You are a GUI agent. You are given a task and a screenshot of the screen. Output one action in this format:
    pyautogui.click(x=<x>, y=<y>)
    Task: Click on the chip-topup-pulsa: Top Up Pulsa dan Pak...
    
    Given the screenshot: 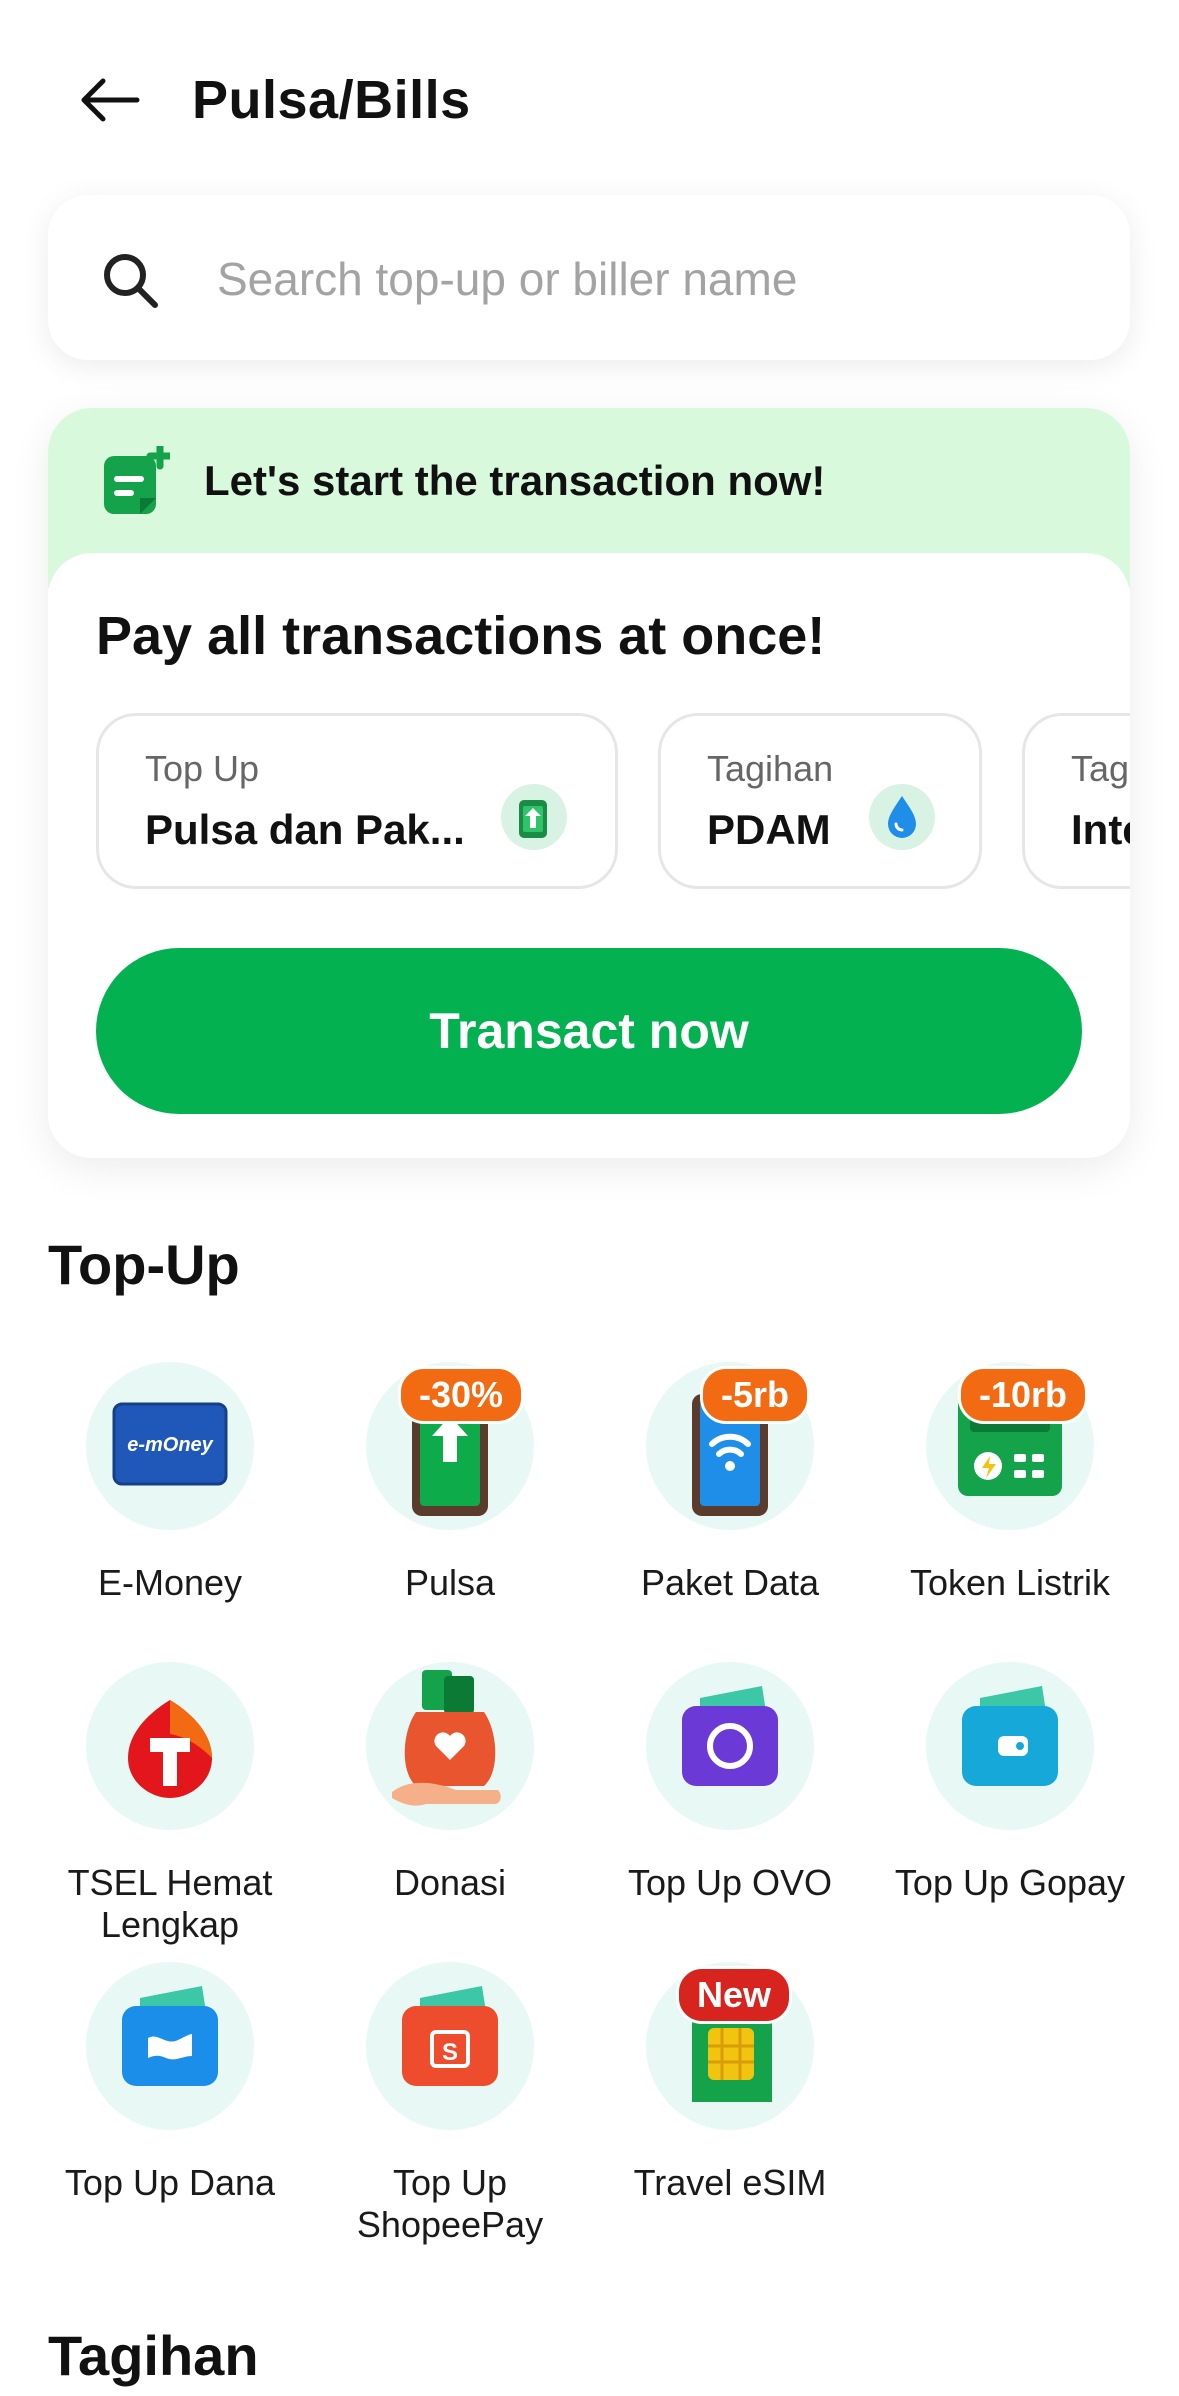 What is the action you would take?
    pyautogui.click(x=357, y=801)
    